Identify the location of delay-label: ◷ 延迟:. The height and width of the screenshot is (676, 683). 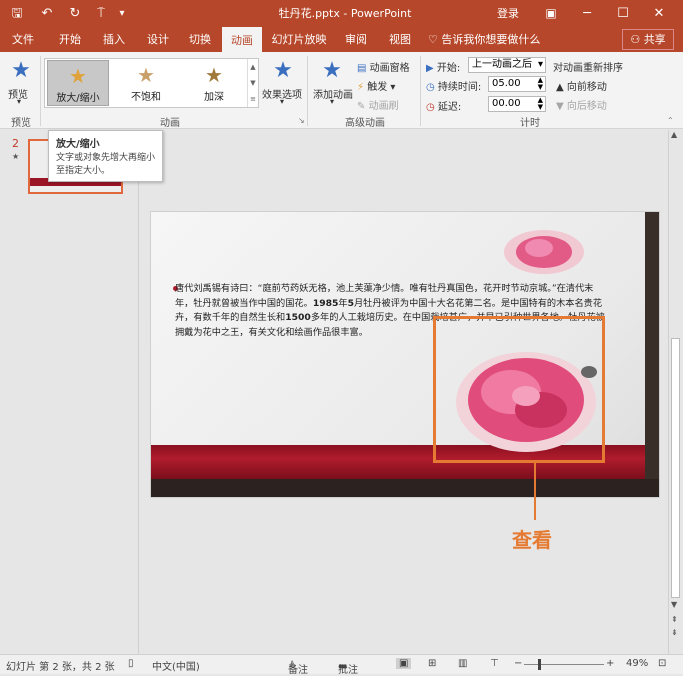
(444, 107).